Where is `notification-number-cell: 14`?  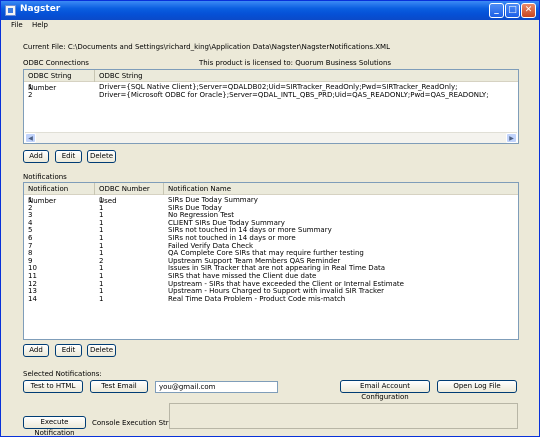
notification-number-cell: 14 is located at coordinates (32, 298).